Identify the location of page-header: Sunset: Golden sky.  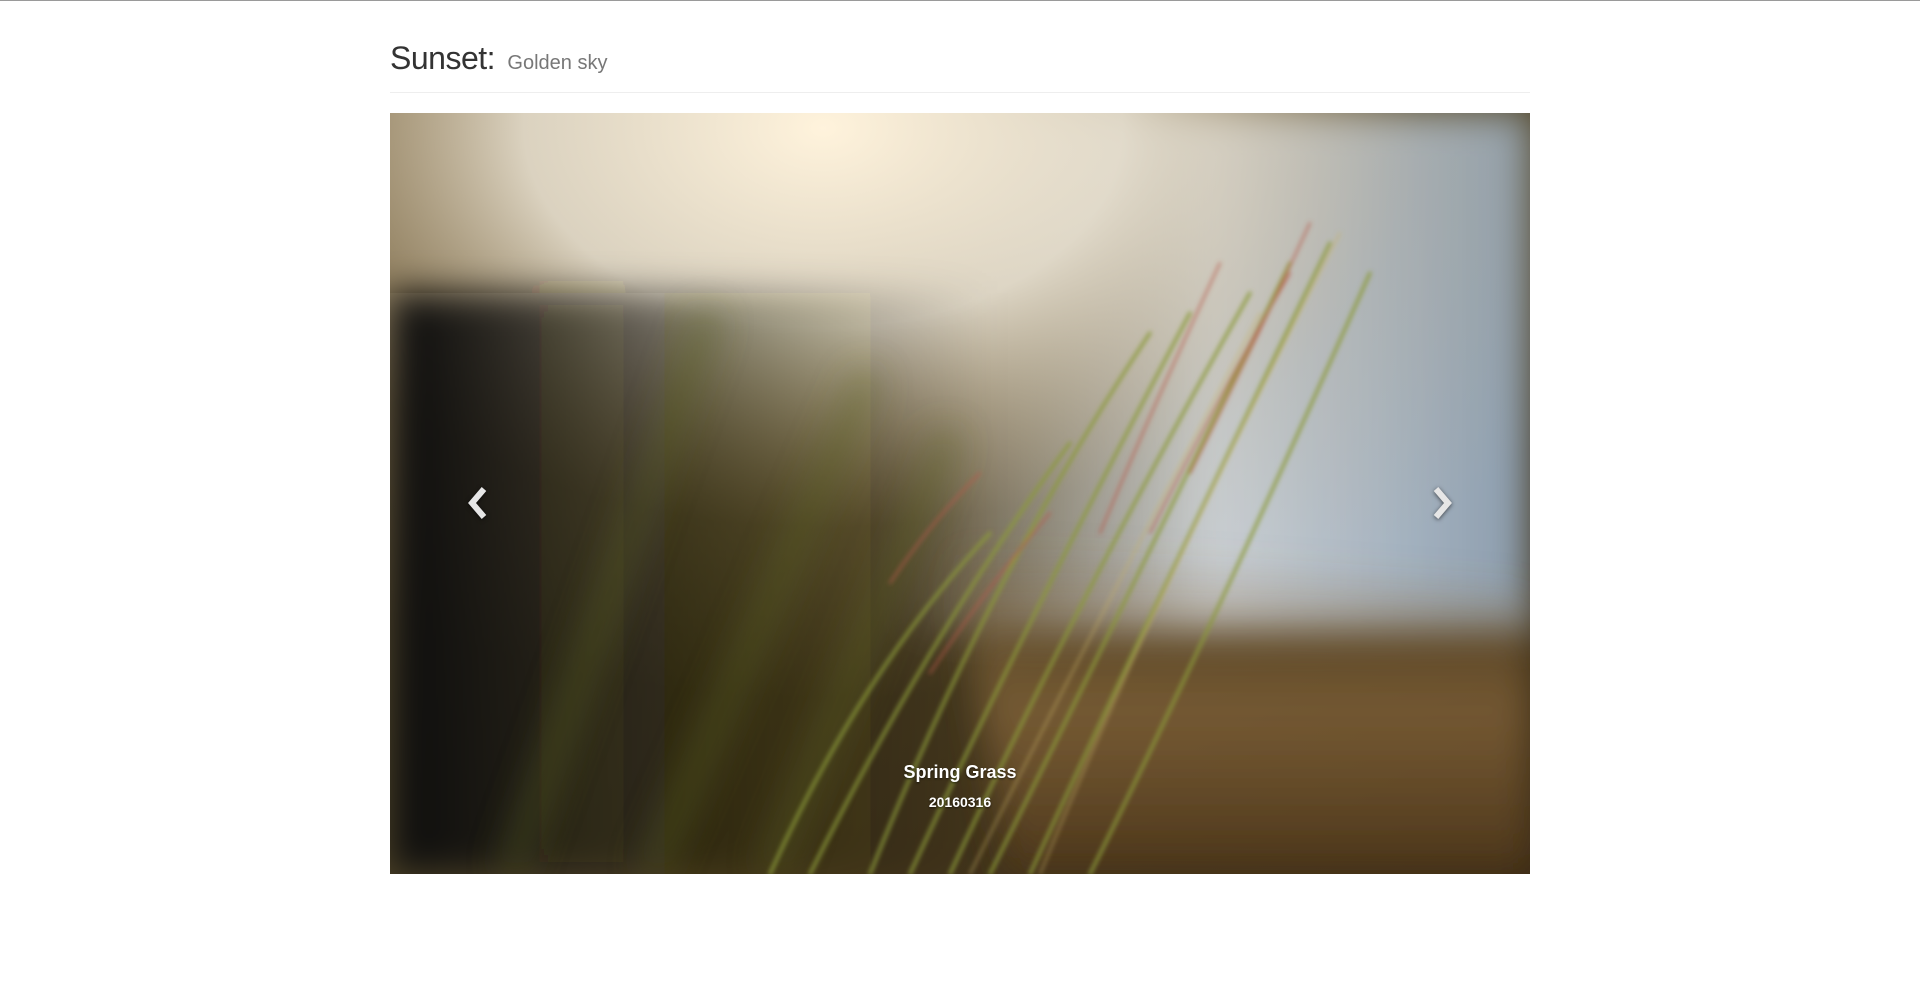
(960, 46).